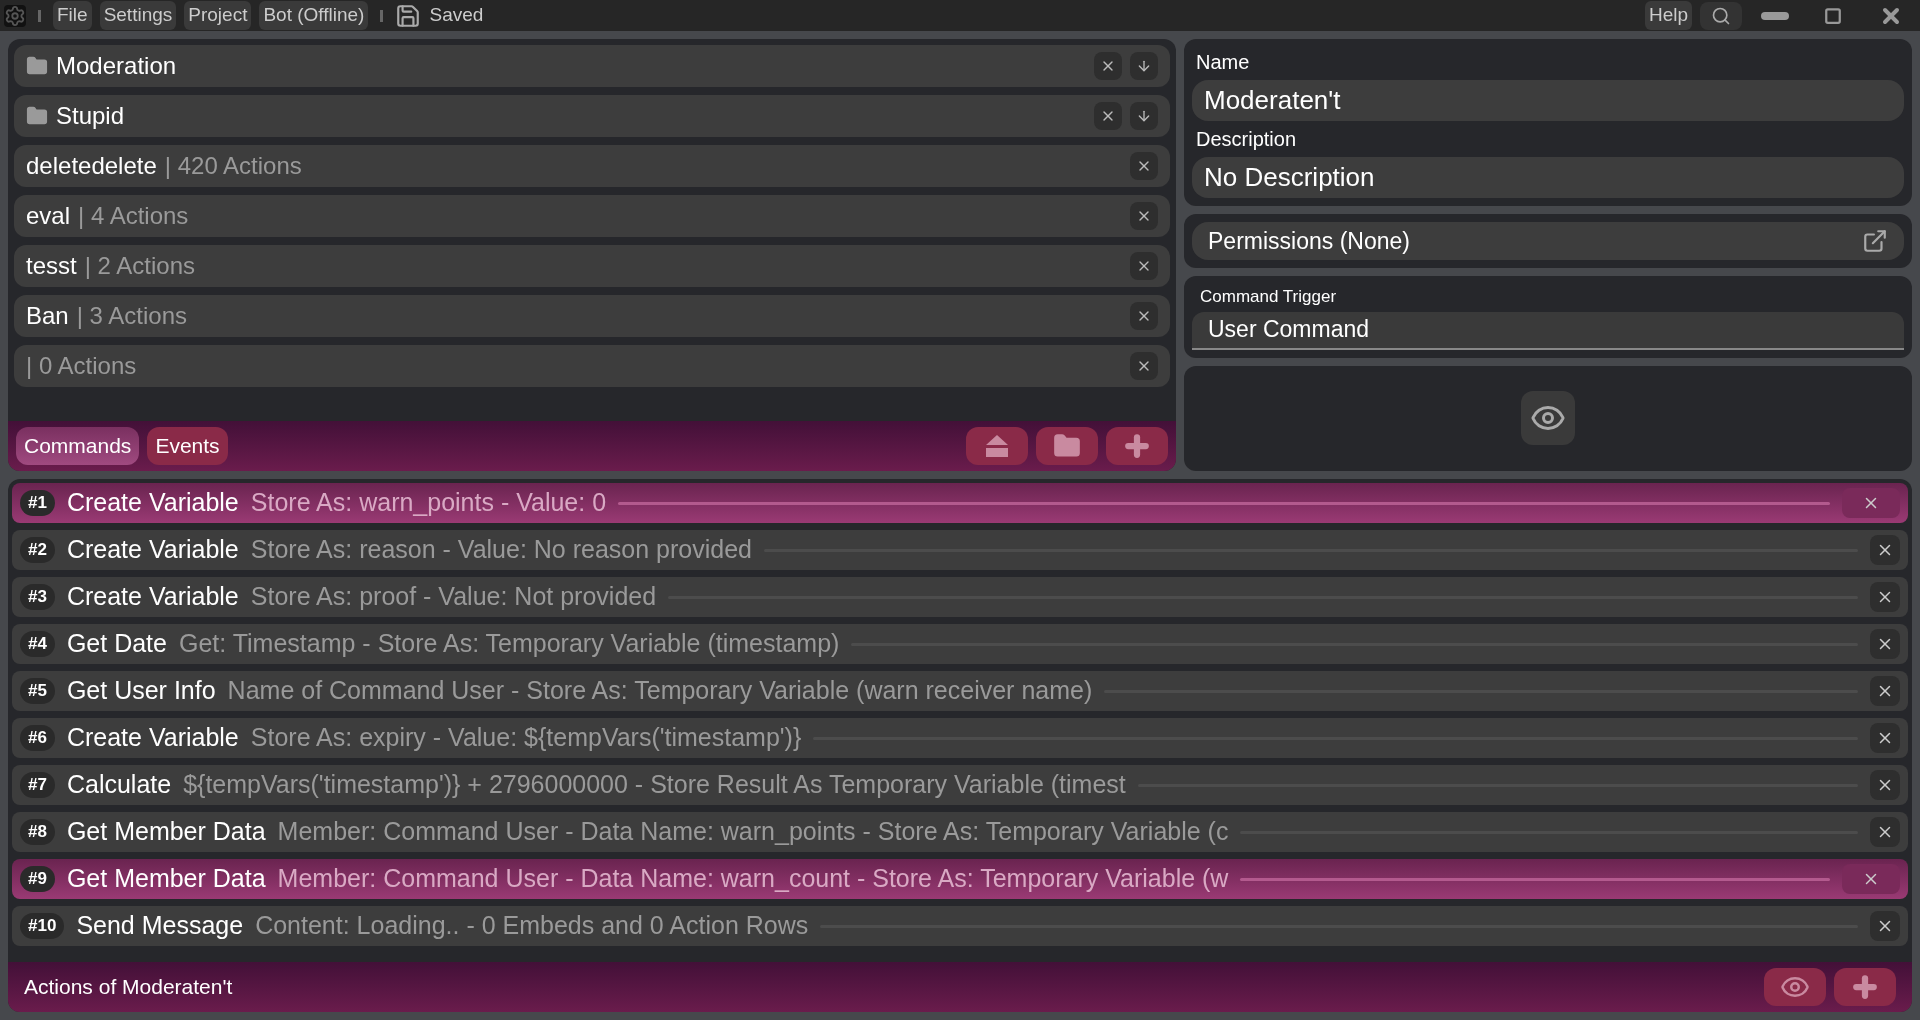 Image resolution: width=1920 pixels, height=1020 pixels. Describe the element at coordinates (960, 597) in the screenshot. I see `action-item: #3 Create Variable Store As: proof - Value: Not provided` at that location.